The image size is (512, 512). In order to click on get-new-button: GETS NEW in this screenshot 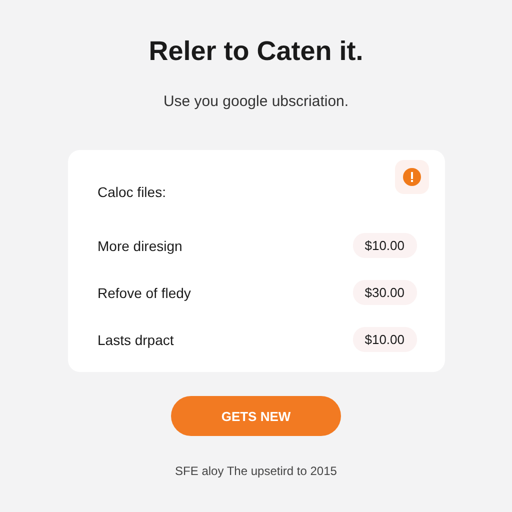, I will do `click(256, 416)`.